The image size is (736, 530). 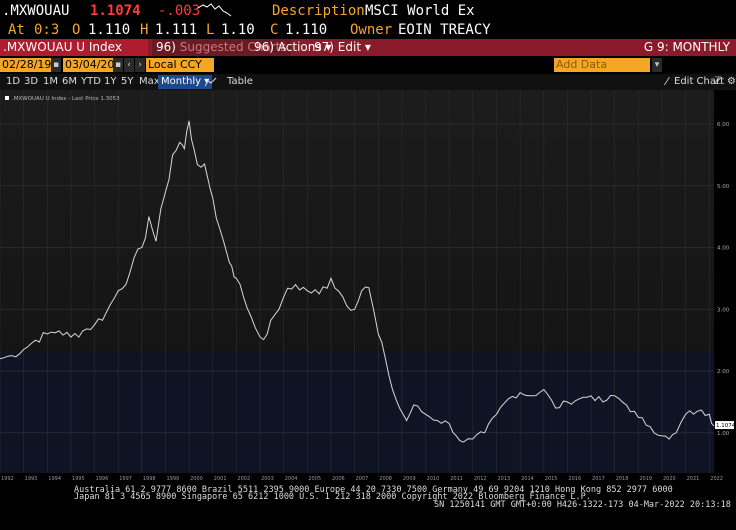 What do you see at coordinates (723, 310) in the screenshot?
I see `y-tick-label: 3.00` at bounding box center [723, 310].